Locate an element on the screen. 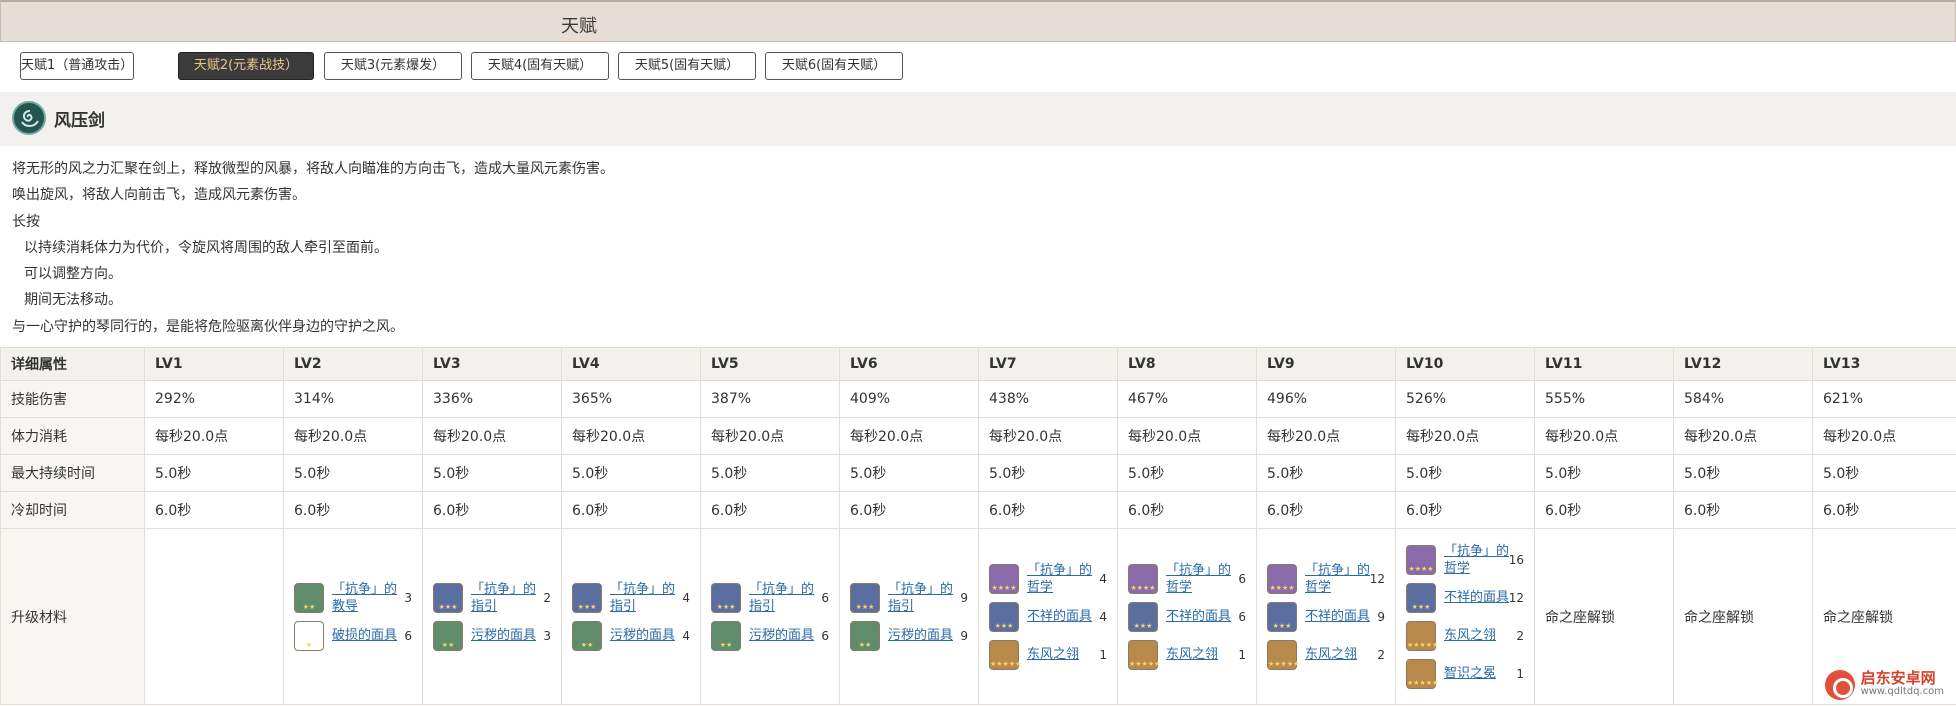 The image size is (1956, 706). material-item: ★★ 「抗争」的教导 3 is located at coordinates (353, 598).